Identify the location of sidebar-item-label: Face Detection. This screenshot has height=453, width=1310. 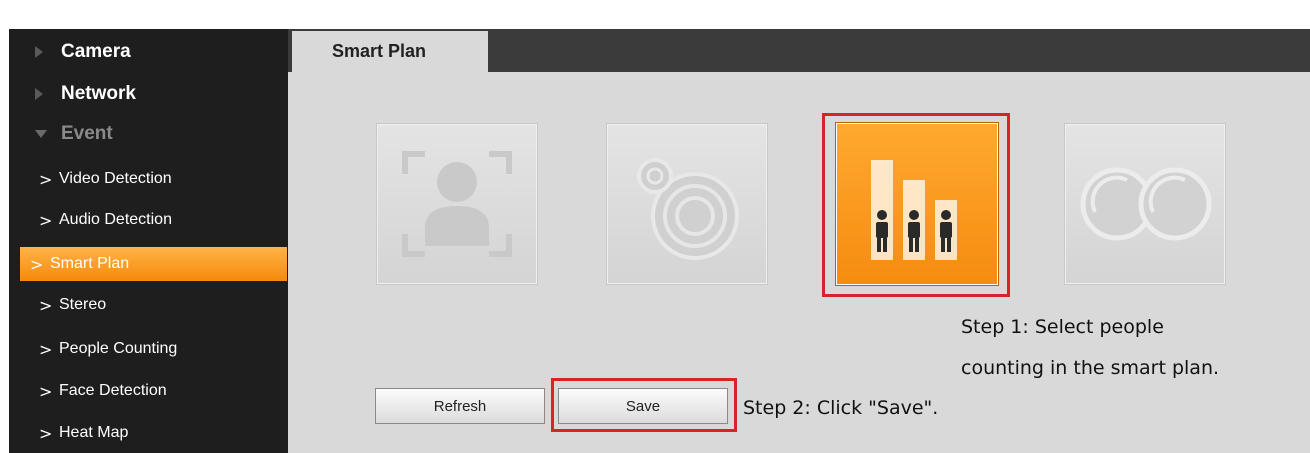
(113, 390).